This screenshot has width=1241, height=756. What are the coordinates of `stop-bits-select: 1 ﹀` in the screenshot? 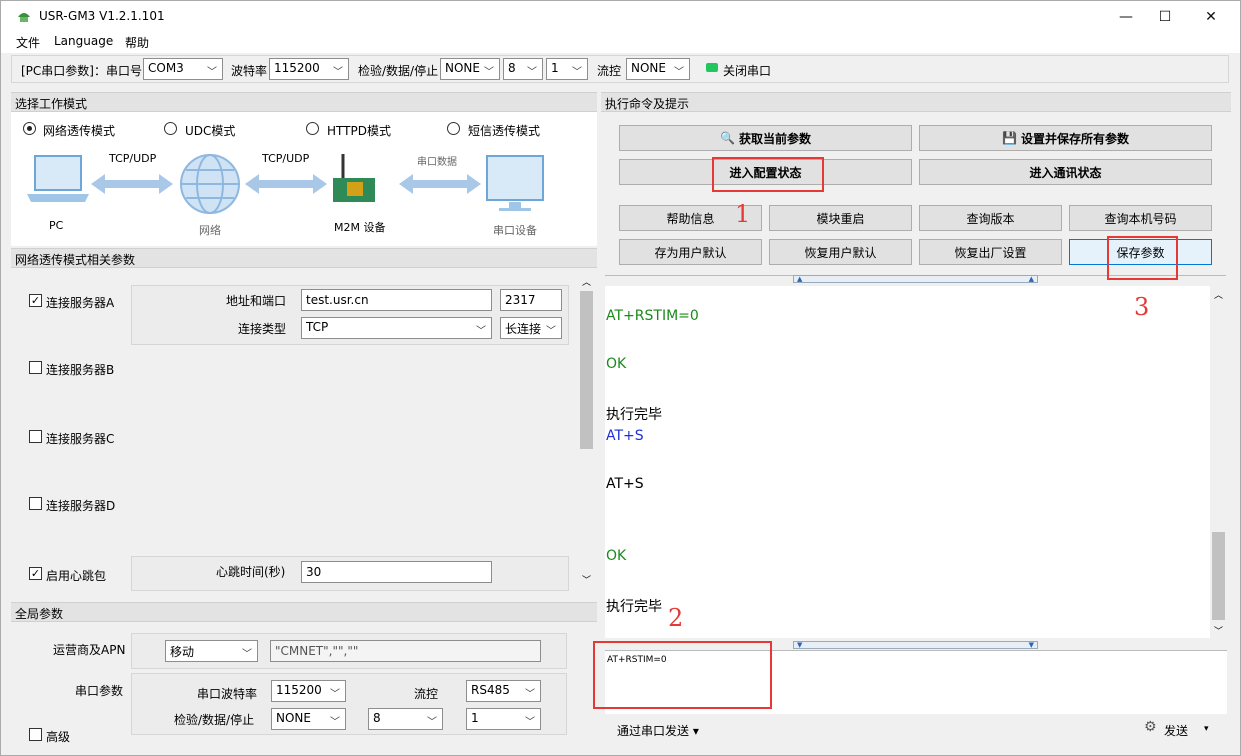 It's located at (567, 69).